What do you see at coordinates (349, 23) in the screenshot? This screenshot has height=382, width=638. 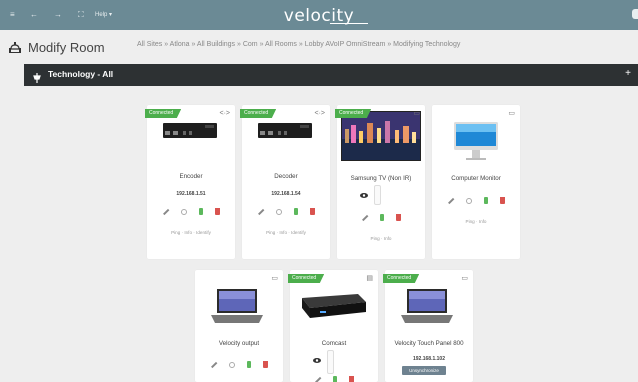 I see `logo-underline` at bounding box center [349, 23].